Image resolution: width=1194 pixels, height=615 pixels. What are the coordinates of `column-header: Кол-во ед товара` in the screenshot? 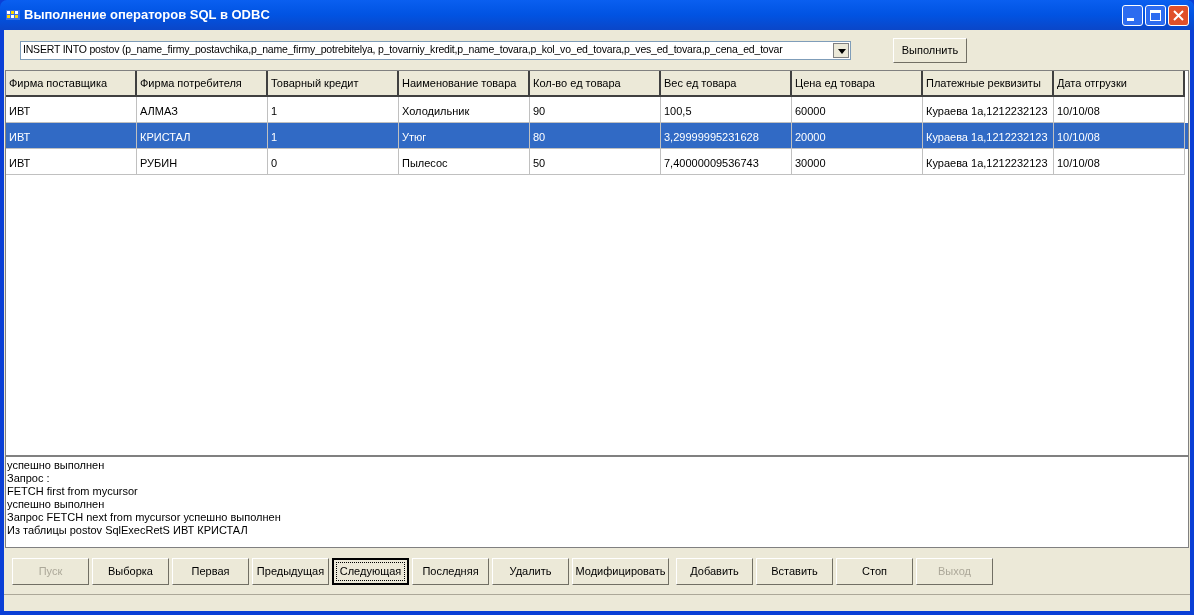 It's located at (595, 84).